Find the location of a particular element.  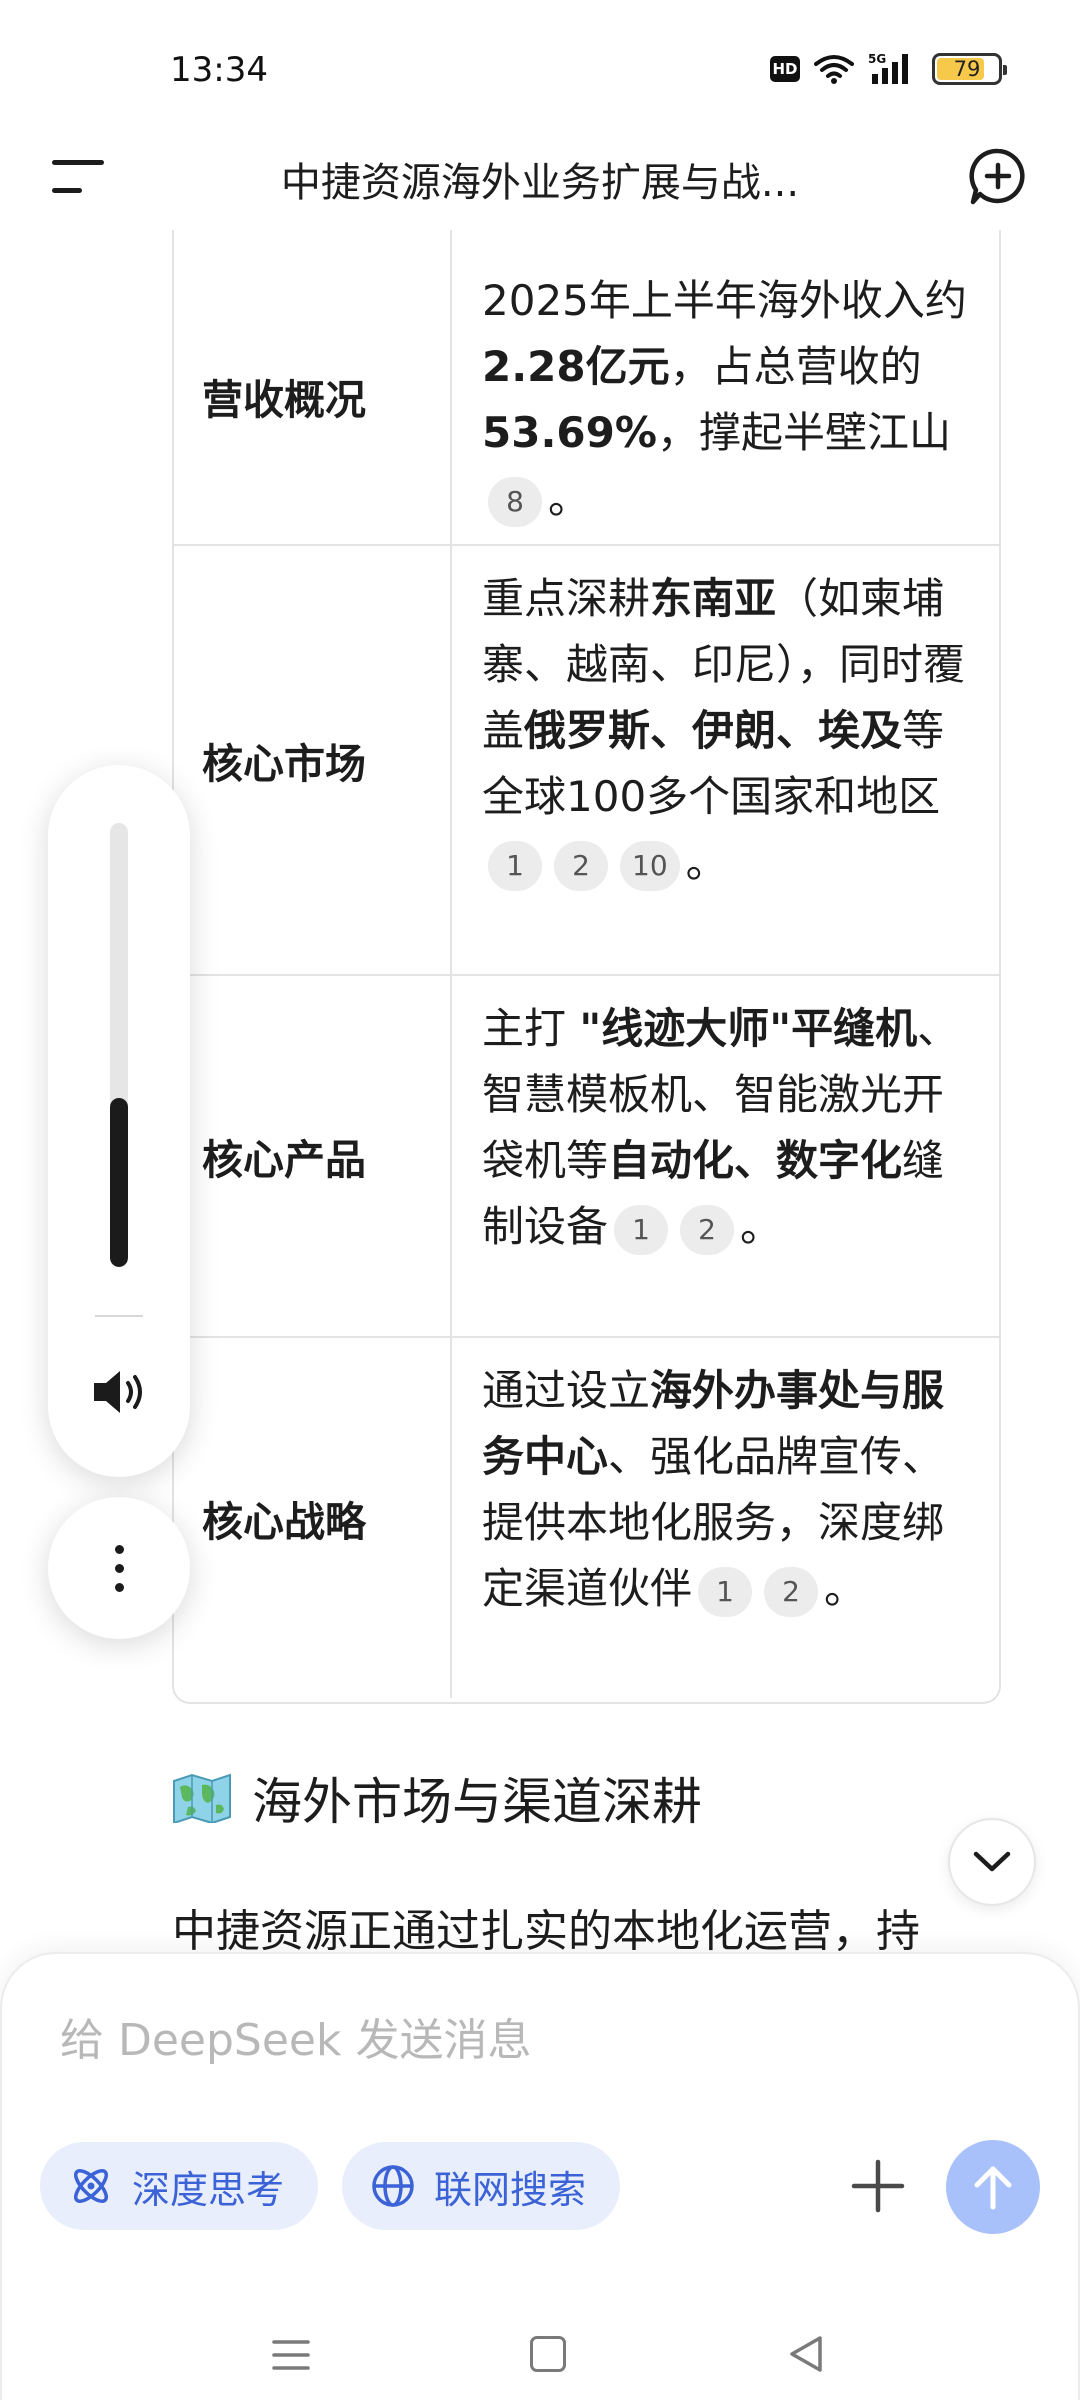

citation-badge: 8 is located at coordinates (515, 501).